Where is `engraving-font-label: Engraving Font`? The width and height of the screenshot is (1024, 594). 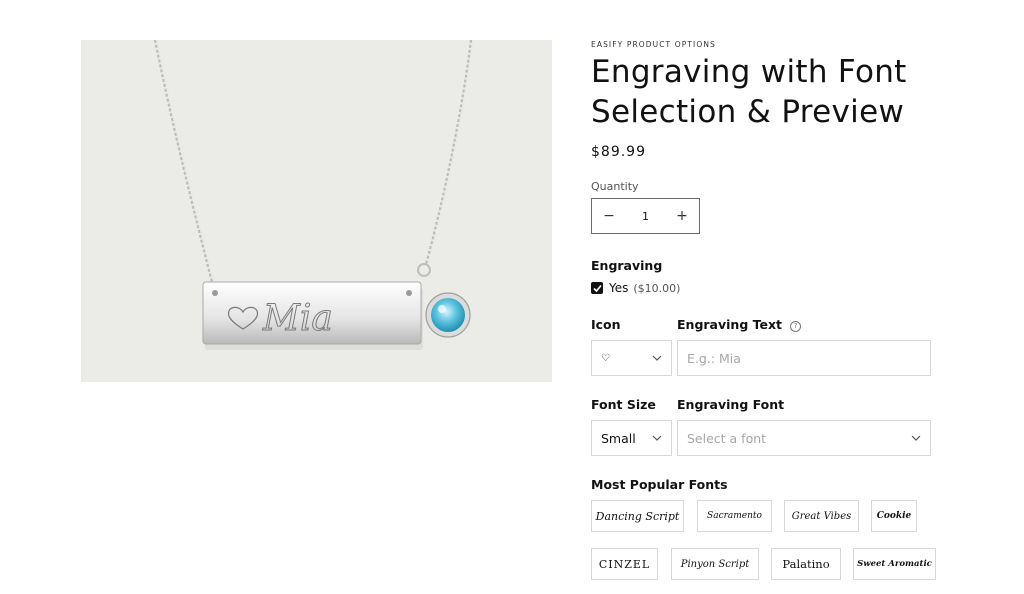 engraving-font-label: Engraving Font is located at coordinates (731, 404).